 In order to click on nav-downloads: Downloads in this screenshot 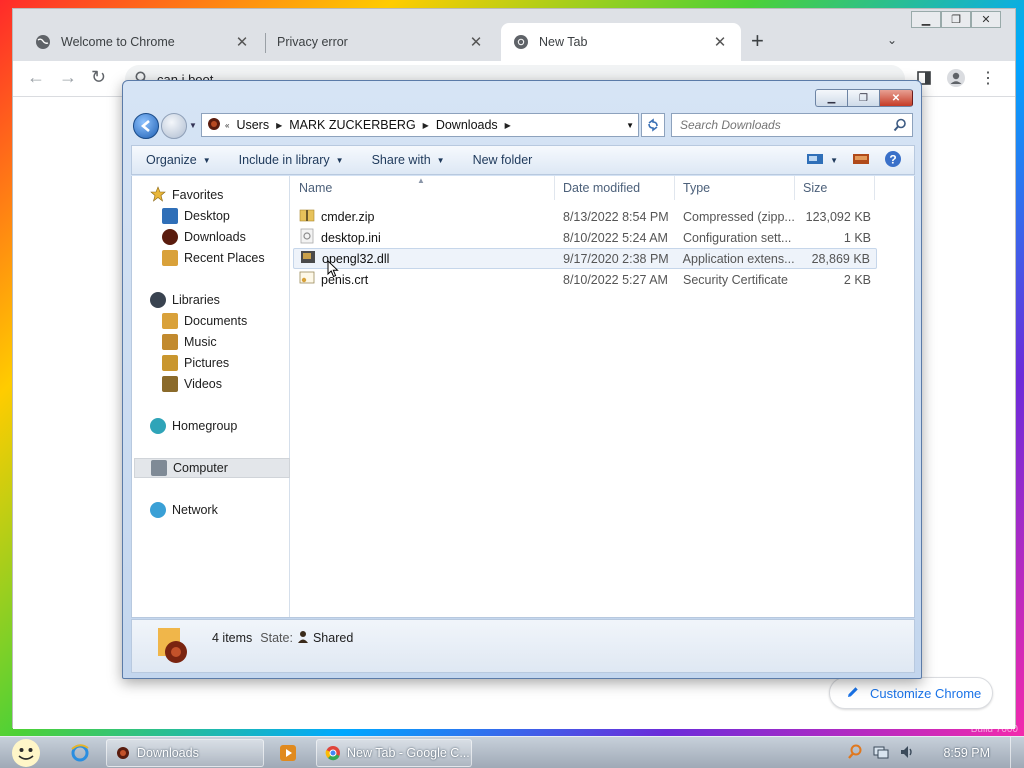, I will do `click(204, 237)`.